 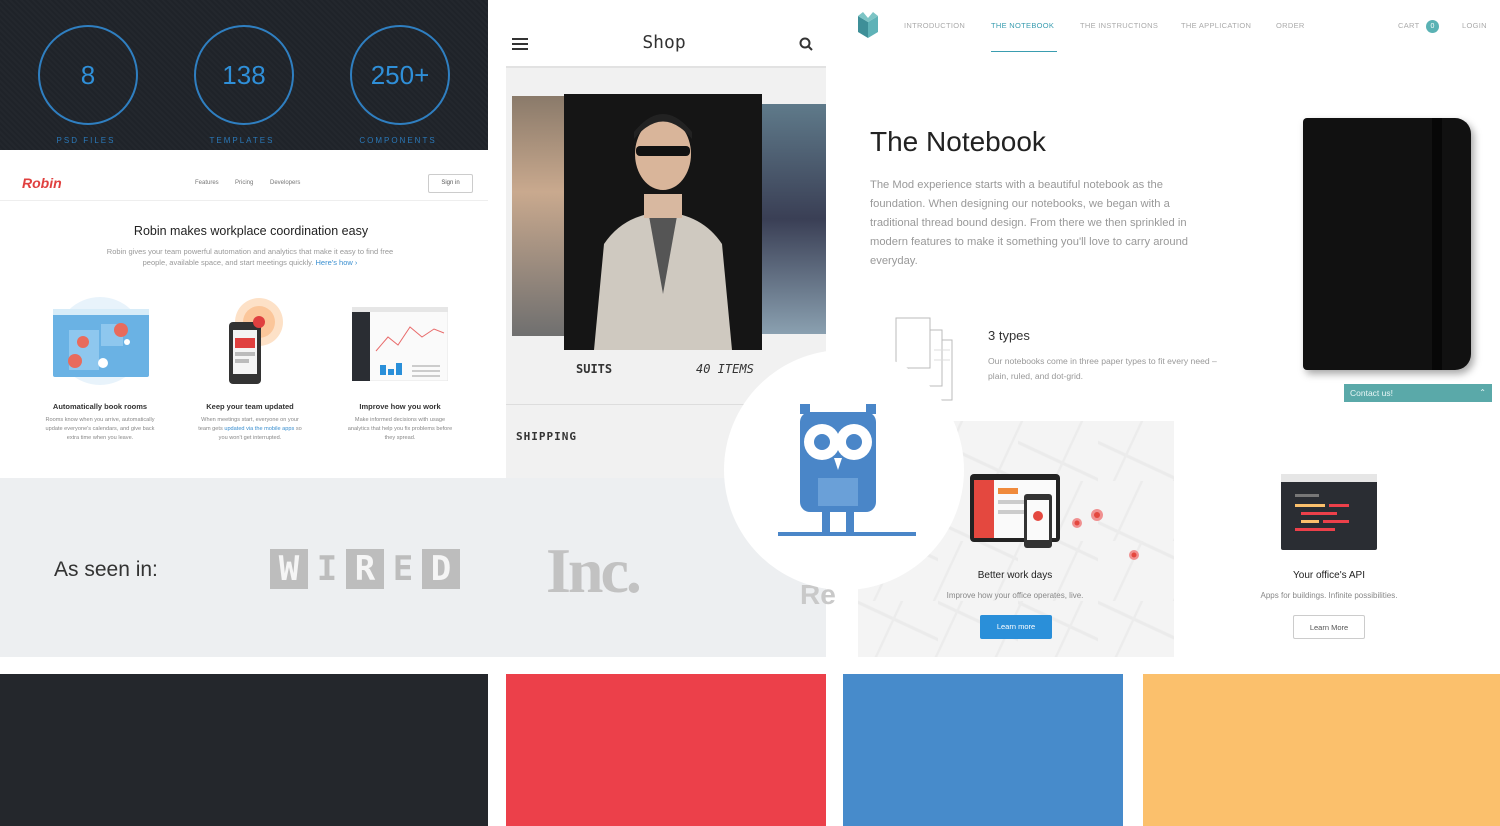 What do you see at coordinates (1290, 25) in the screenshot?
I see `nav-order: ORDER` at bounding box center [1290, 25].